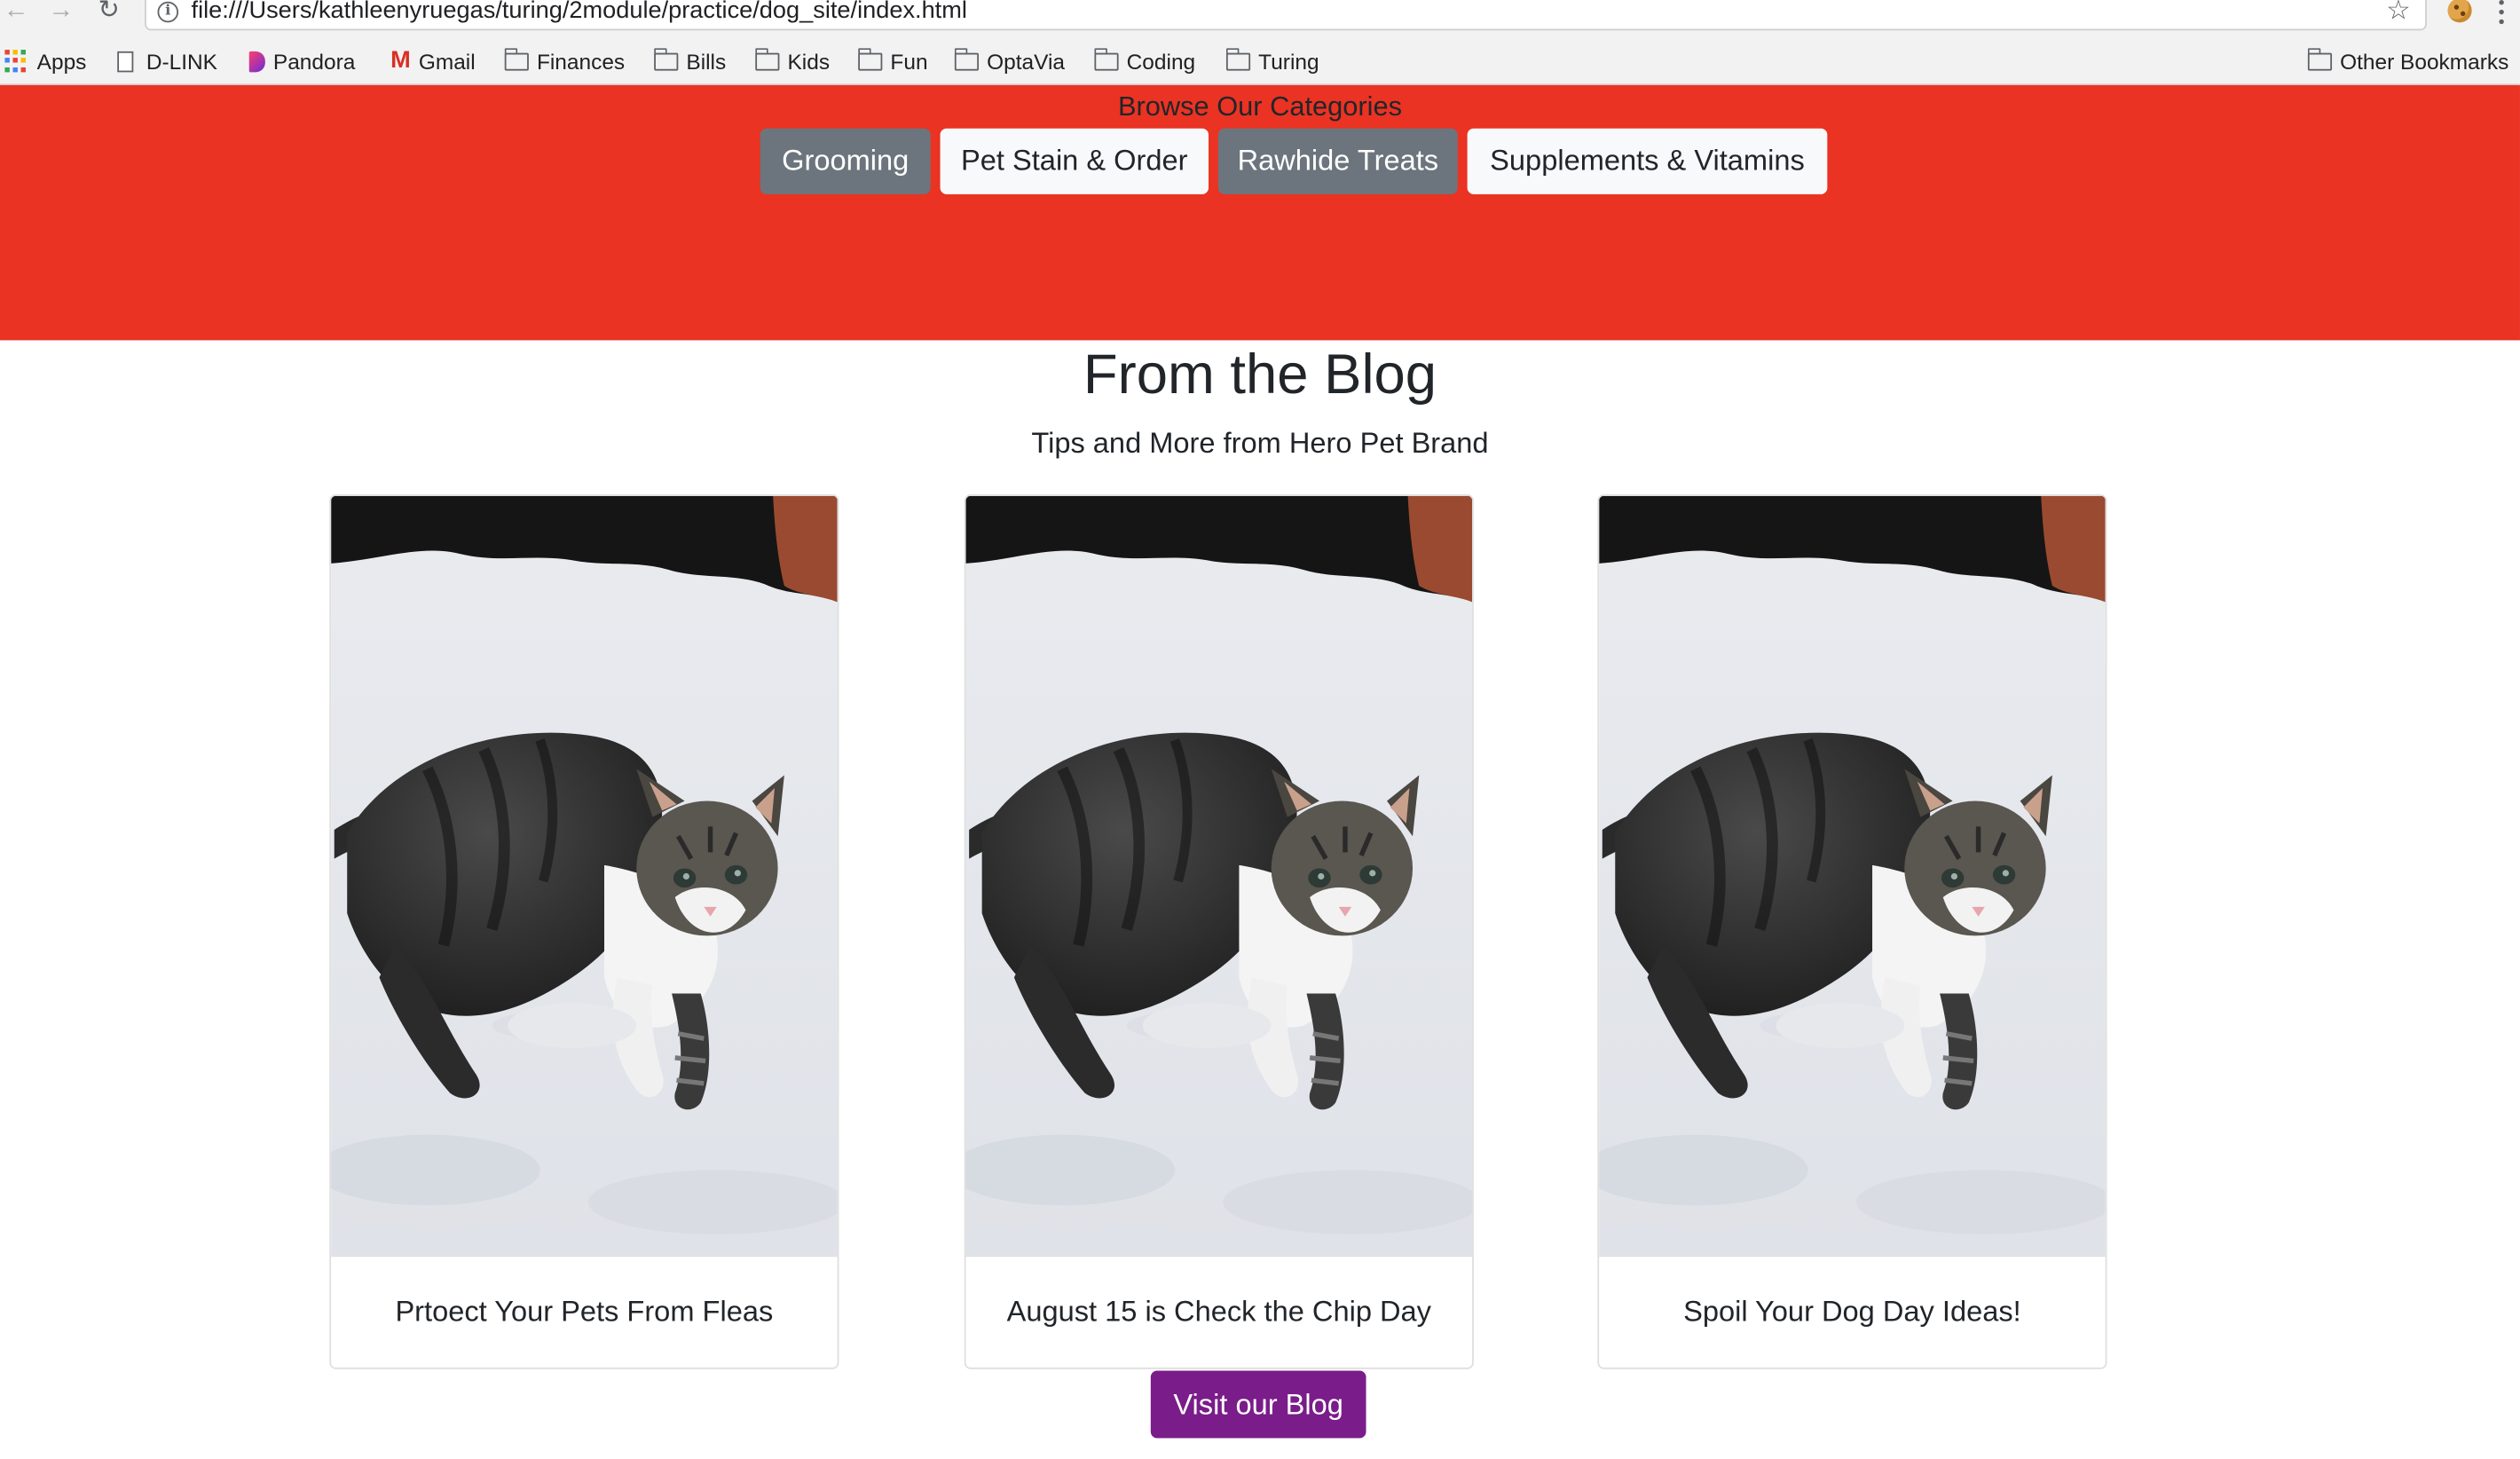 Image resolution: width=2520 pixels, height=1459 pixels. Describe the element at coordinates (1258, 1405) in the screenshot. I see `visit-blog-button: Visit our Blog` at that location.